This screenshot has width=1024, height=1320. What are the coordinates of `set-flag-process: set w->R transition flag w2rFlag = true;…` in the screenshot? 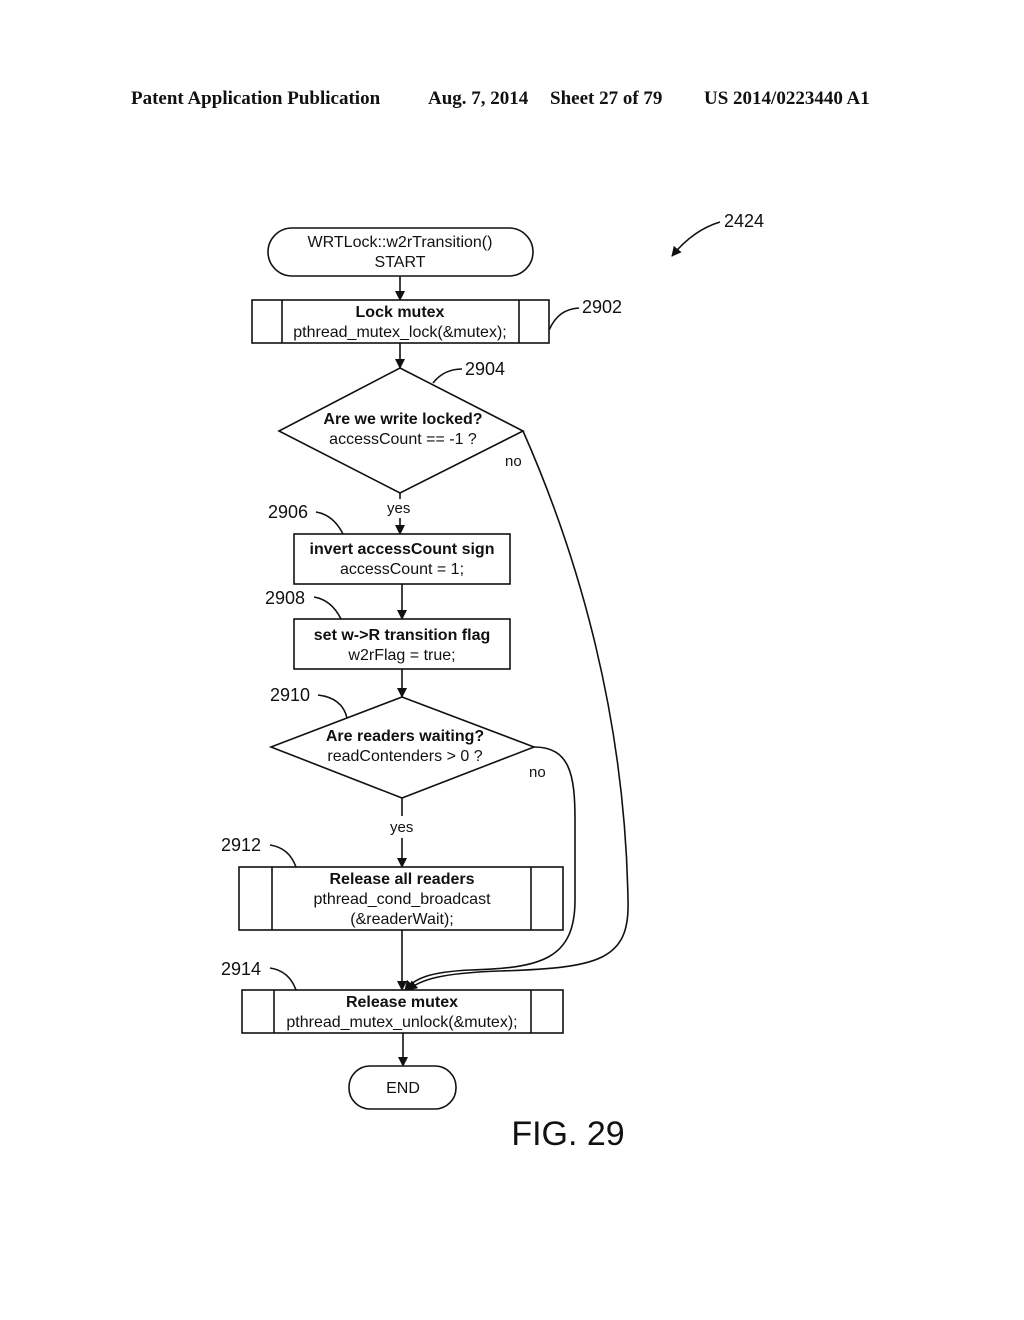 It's located at (388, 629).